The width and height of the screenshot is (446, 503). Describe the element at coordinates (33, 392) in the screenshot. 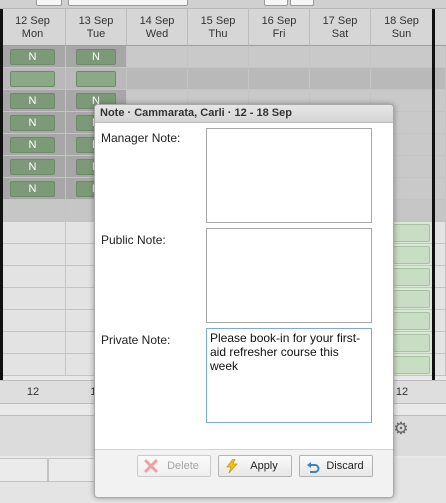

I see `total-mon: 12` at that location.